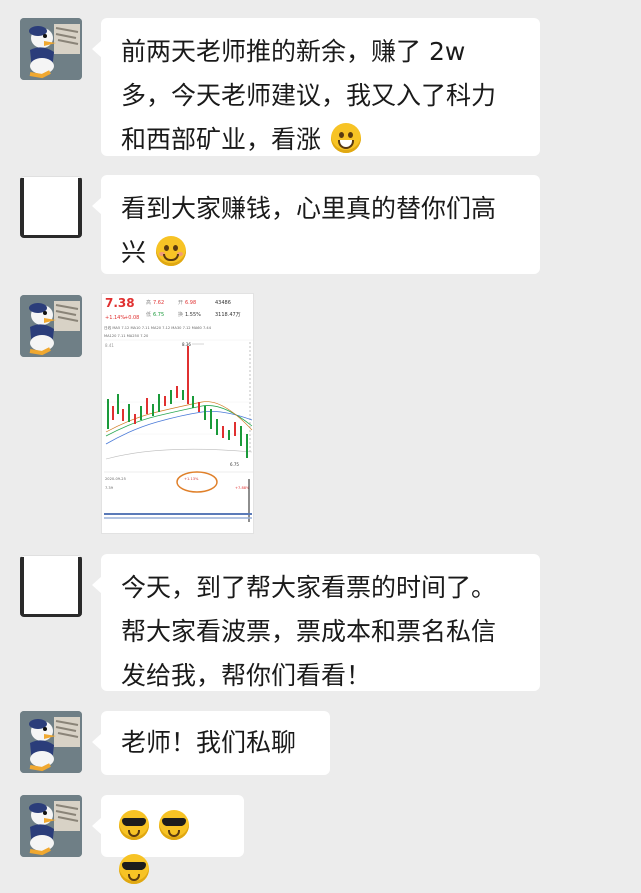  What do you see at coordinates (186, 344) in the screenshot?
I see `peak-label: 8.36` at bounding box center [186, 344].